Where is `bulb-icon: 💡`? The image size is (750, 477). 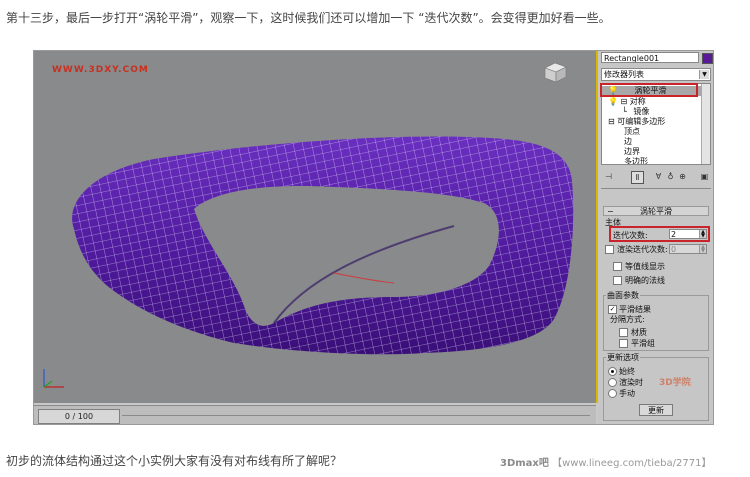
bulb-icon: 💡 is located at coordinates (613, 101).